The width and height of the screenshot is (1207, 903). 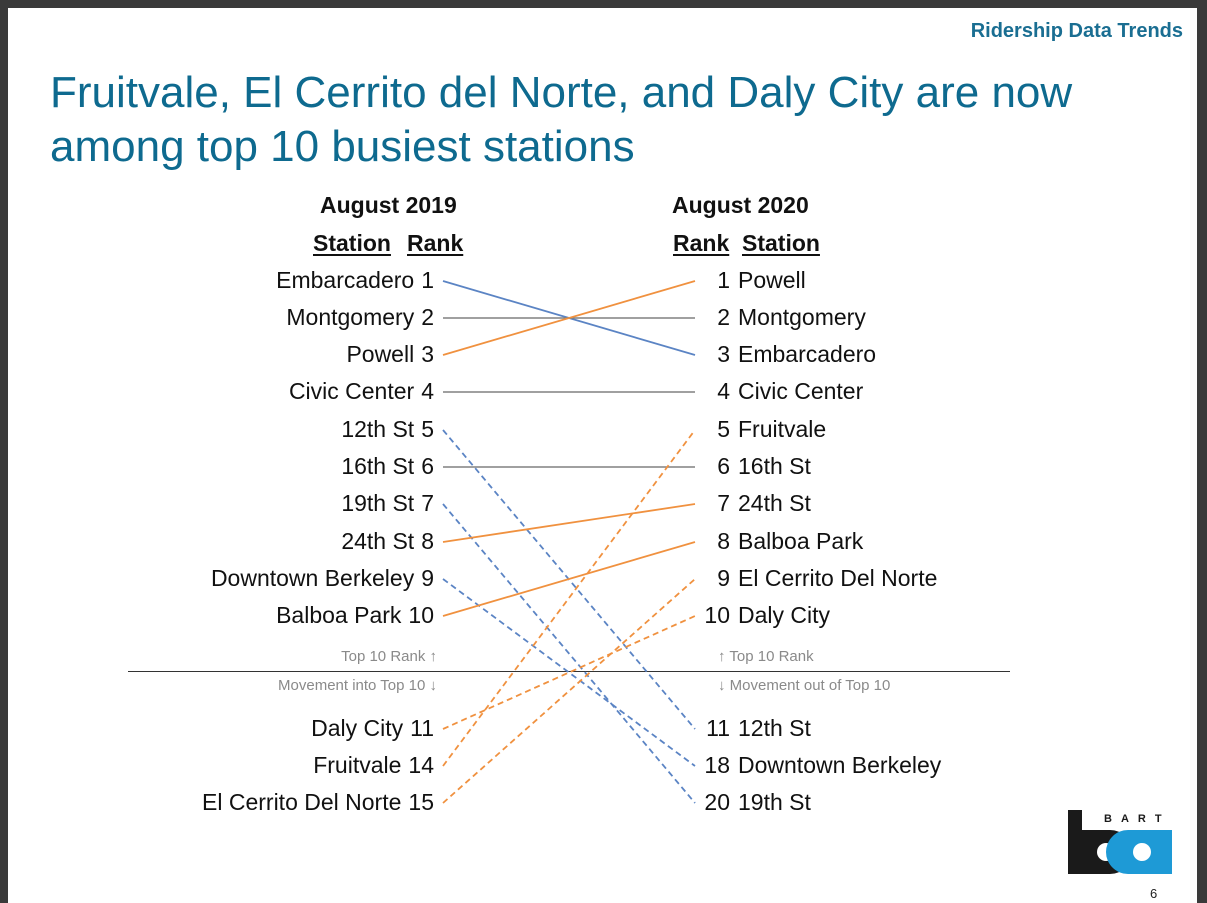 I want to click on bart-logo-text: BART, so click(x=1137, y=819).